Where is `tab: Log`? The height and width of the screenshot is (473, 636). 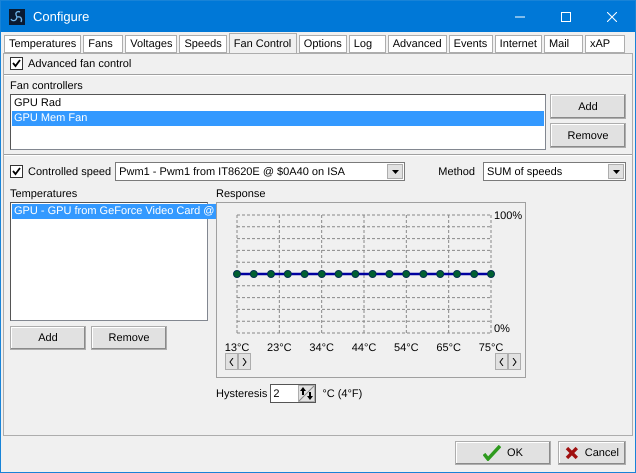 tab: Log is located at coordinates (367, 44).